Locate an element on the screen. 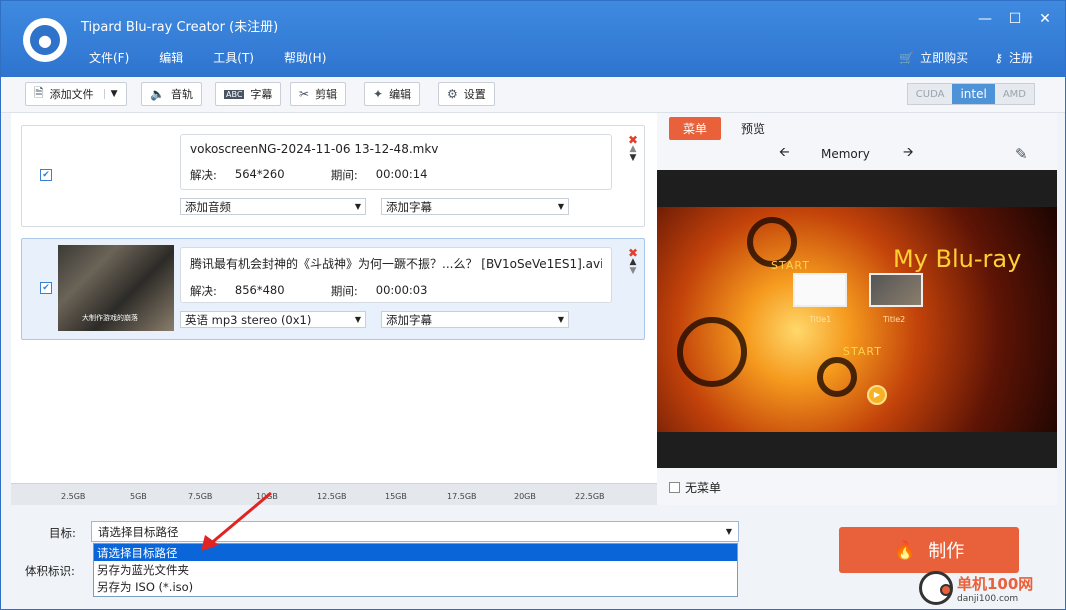 The height and width of the screenshot is (610, 1066). duration-value: 00:00:14 is located at coordinates (401, 174).